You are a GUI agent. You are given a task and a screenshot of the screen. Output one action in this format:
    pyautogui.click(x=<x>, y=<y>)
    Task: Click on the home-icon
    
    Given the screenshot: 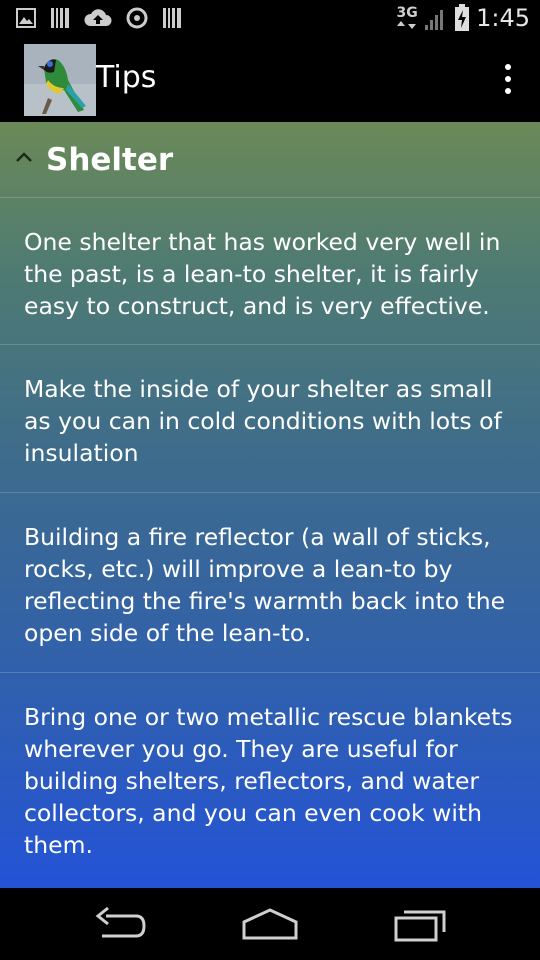 What is the action you would take?
    pyautogui.click(x=270, y=924)
    